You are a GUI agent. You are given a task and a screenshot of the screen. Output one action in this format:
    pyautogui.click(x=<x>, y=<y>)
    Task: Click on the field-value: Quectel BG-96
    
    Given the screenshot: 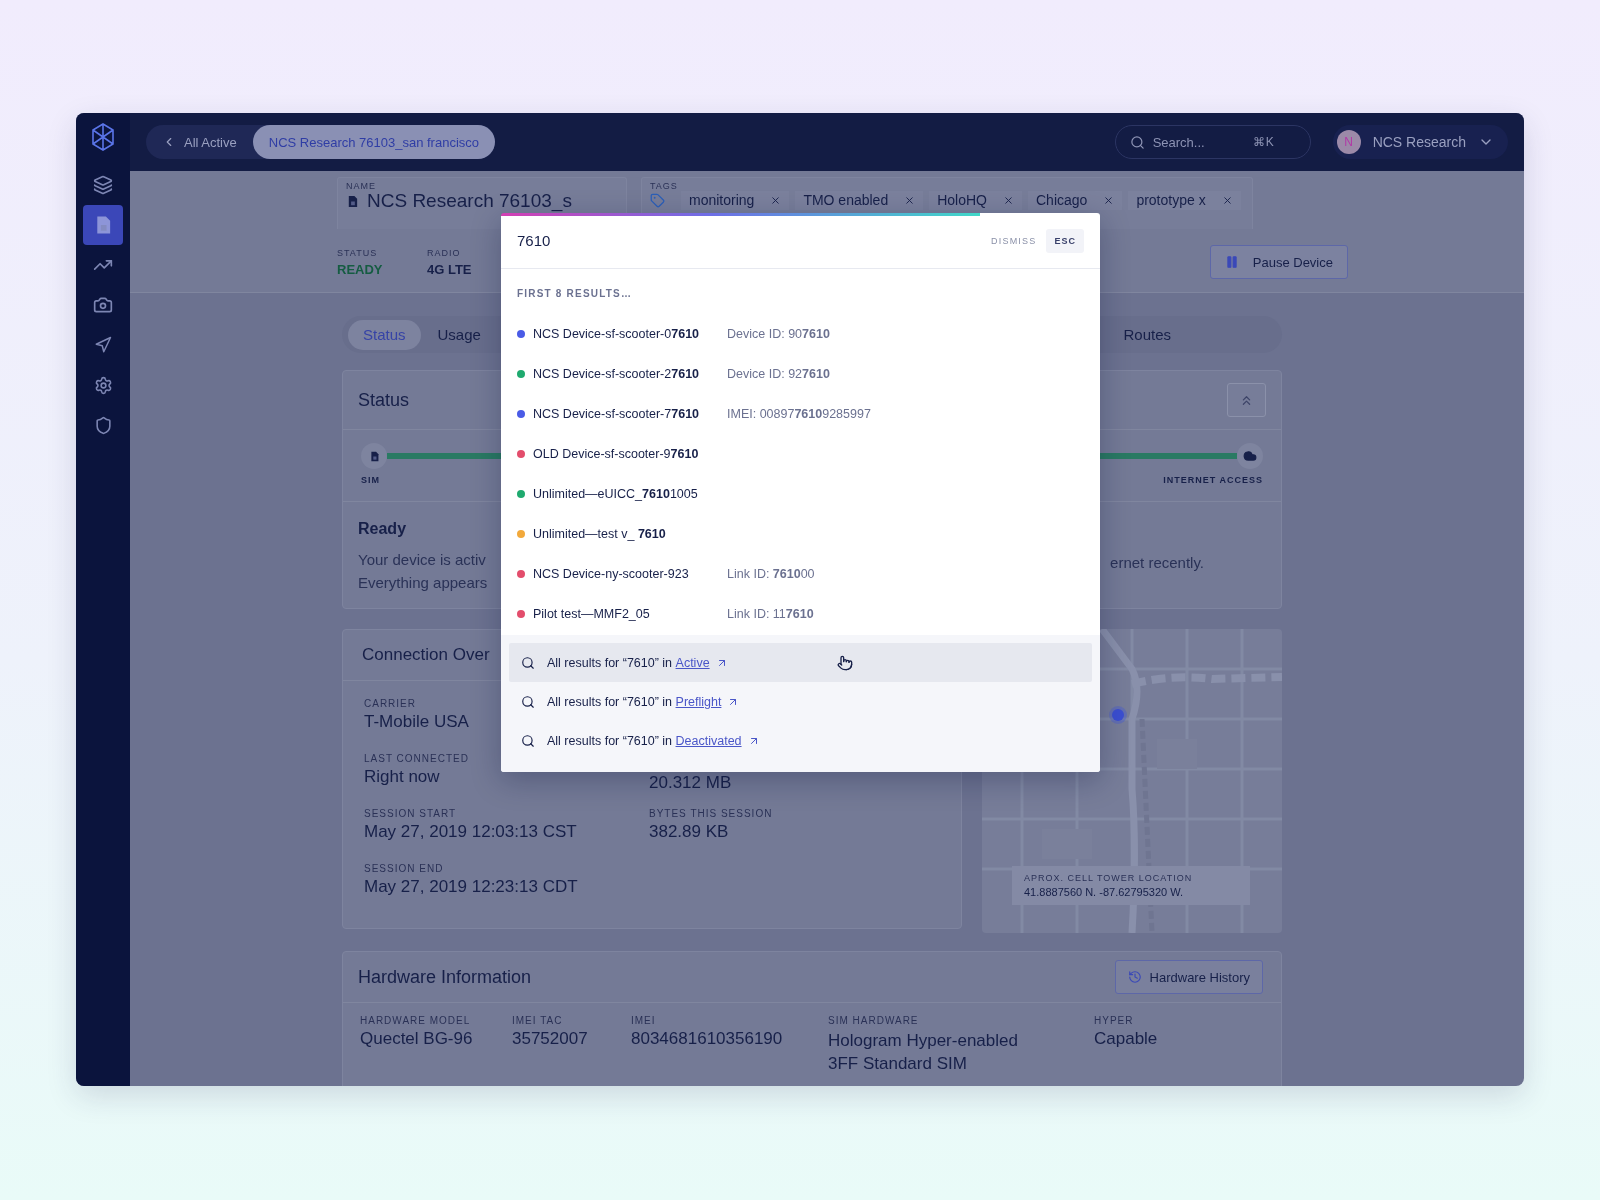 What is the action you would take?
    pyautogui.click(x=417, y=1039)
    